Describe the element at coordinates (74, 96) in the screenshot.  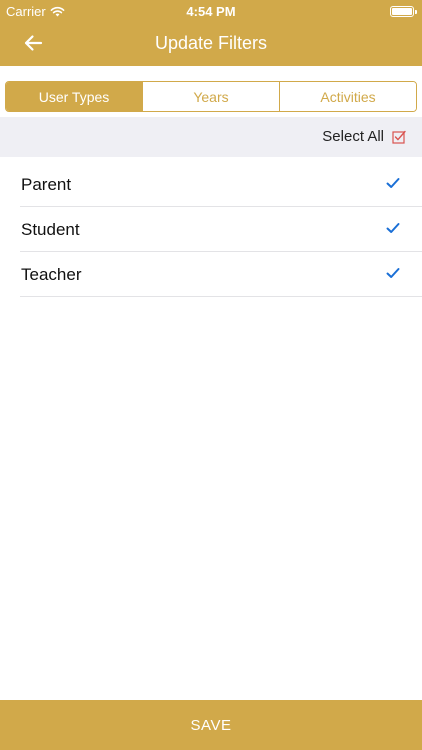
I see `tab-user-types: User Types` at that location.